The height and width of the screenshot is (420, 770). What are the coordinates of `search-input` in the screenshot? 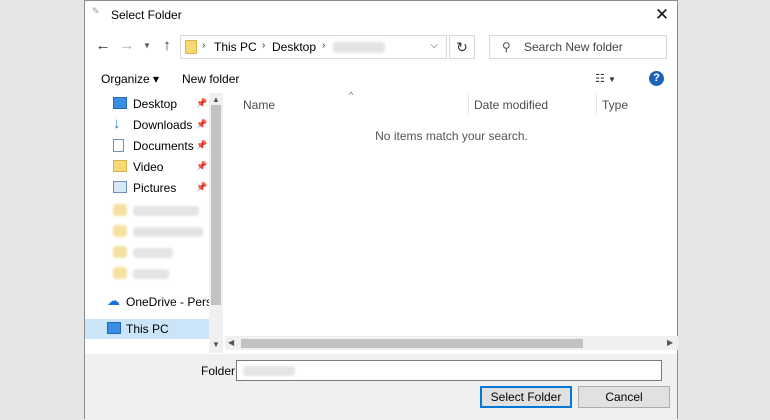 It's located at (593, 47).